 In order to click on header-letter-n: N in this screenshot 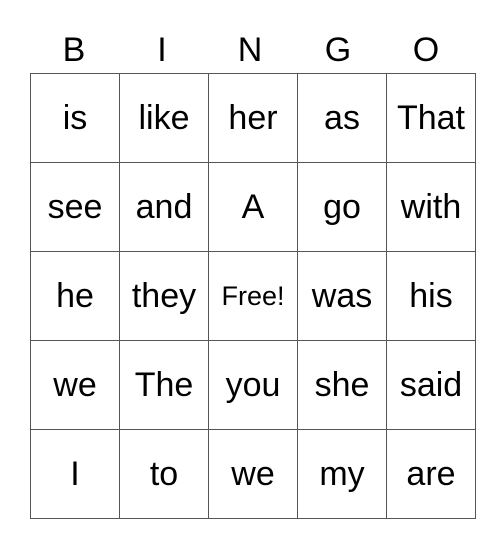, I will do `click(250, 50)`.